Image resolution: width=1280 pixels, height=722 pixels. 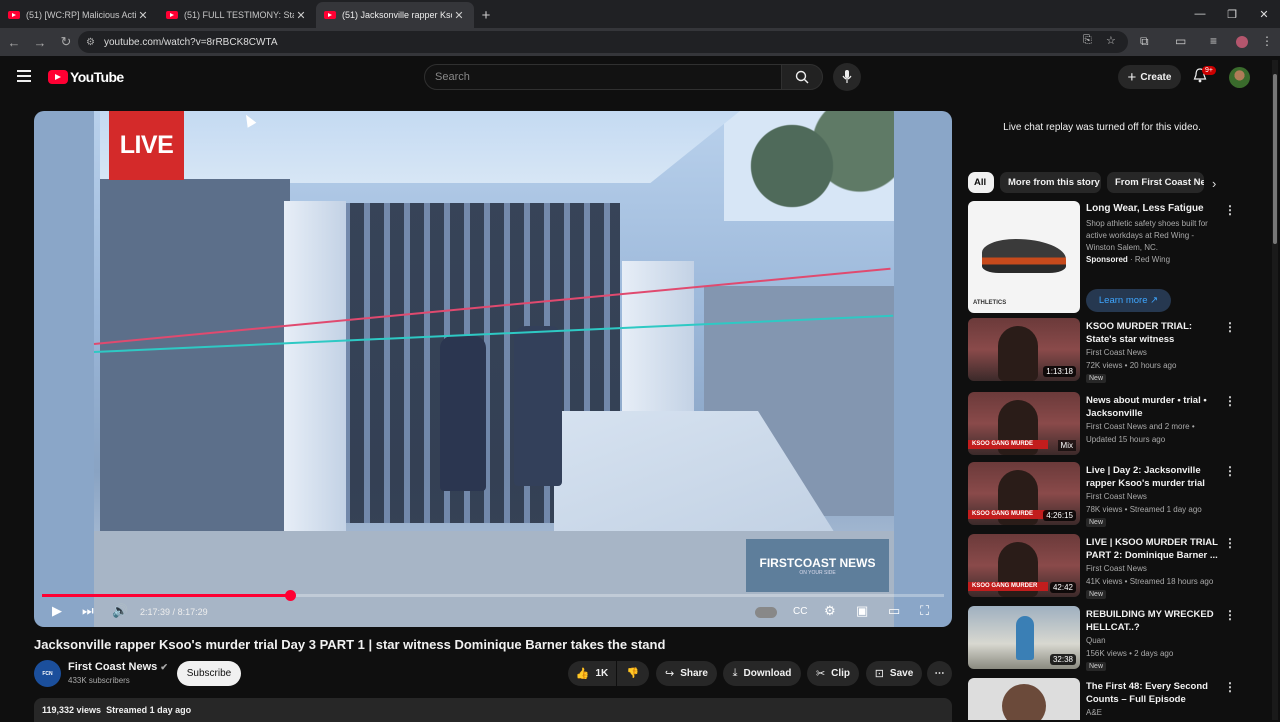 I want to click on search-button, so click(x=802, y=77).